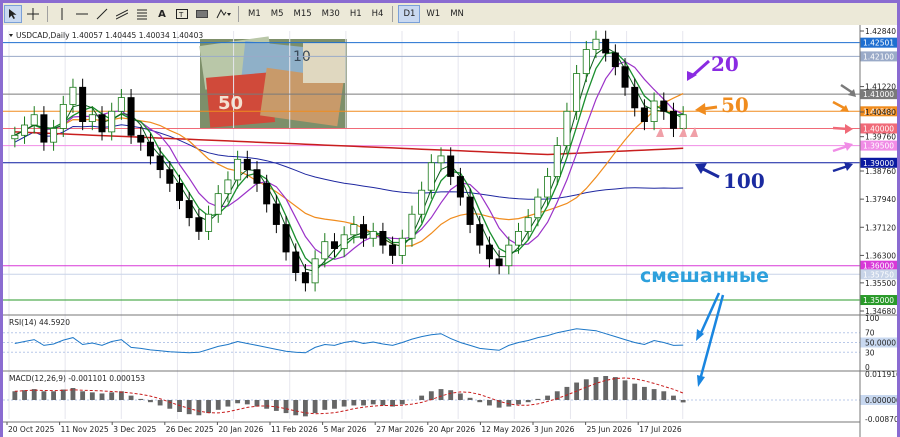  I want to click on horizontal-line-icon, so click(82, 14).